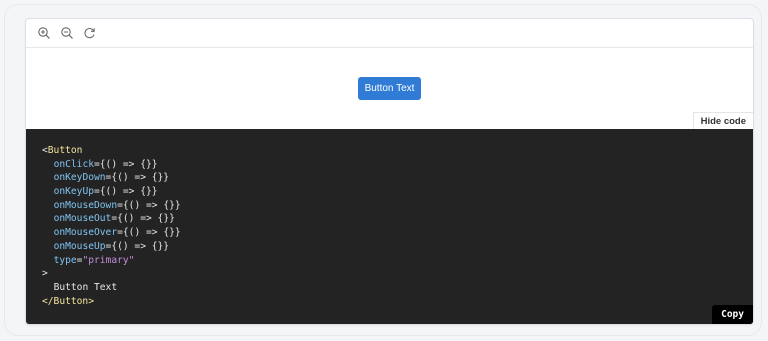 The height and width of the screenshot is (341, 768). Describe the element at coordinates (114, 219) in the screenshot. I see `code-line-prop: onMouseOut={() => {}}` at that location.